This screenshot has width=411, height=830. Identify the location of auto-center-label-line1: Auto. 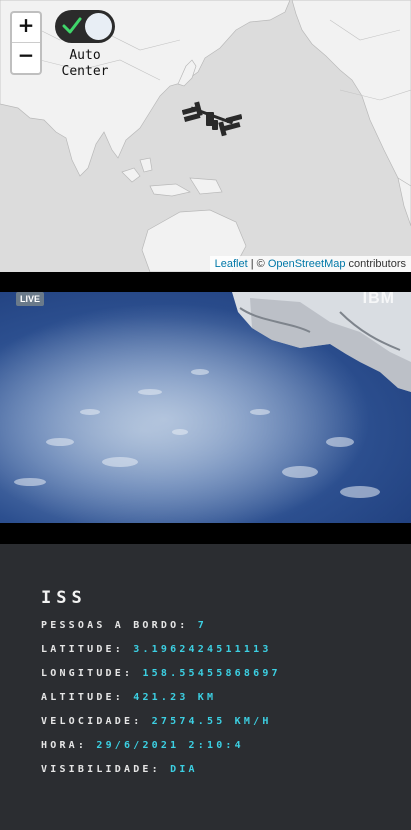
(85, 55).